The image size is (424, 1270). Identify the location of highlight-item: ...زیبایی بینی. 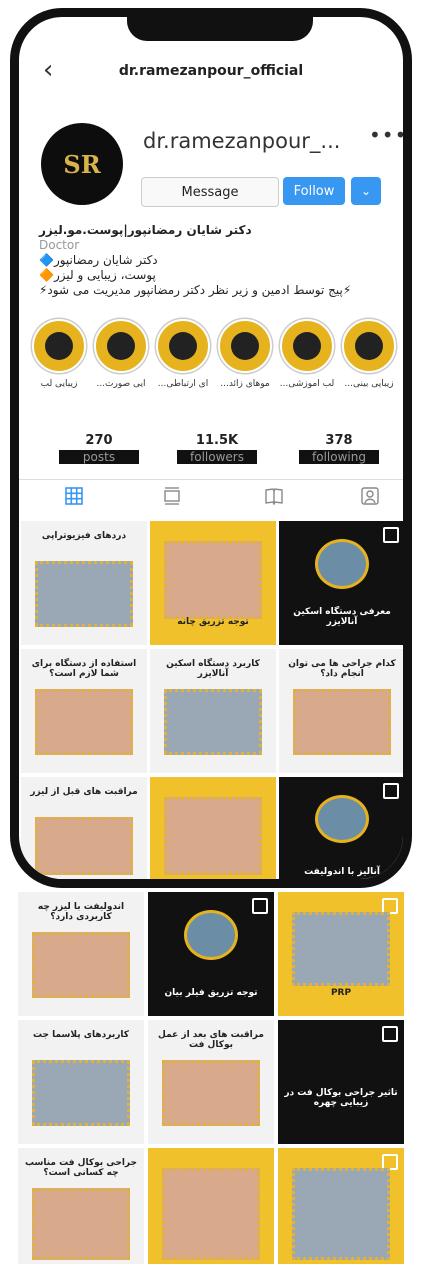
(369, 354).